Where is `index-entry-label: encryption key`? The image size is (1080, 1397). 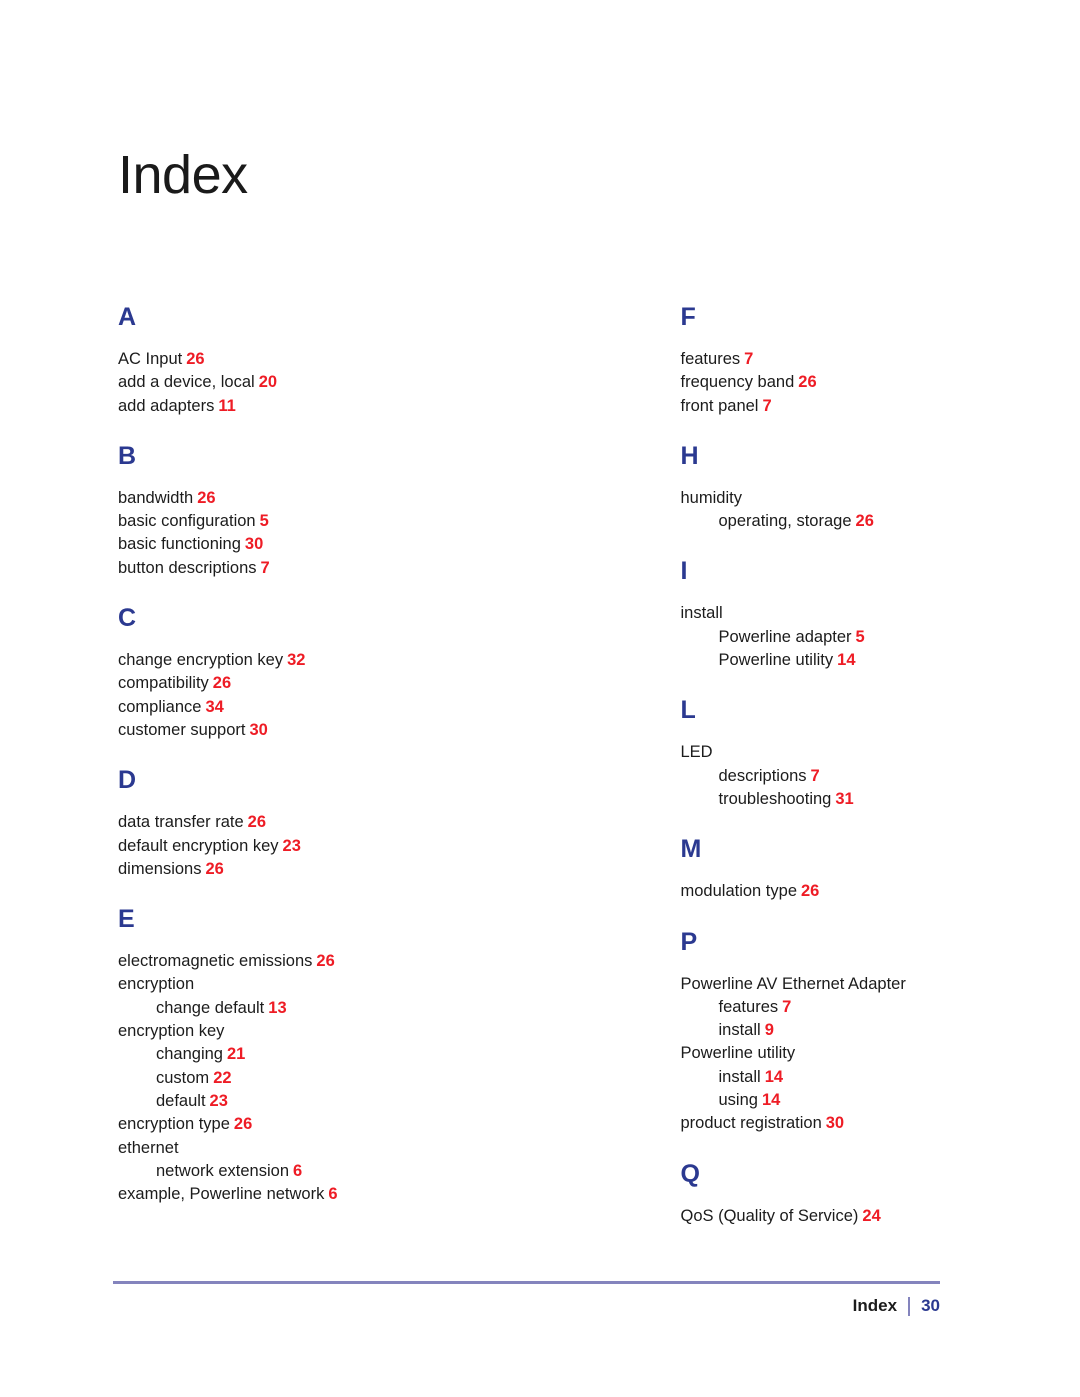
index-entry-label: encryption key is located at coordinates (171, 1031).